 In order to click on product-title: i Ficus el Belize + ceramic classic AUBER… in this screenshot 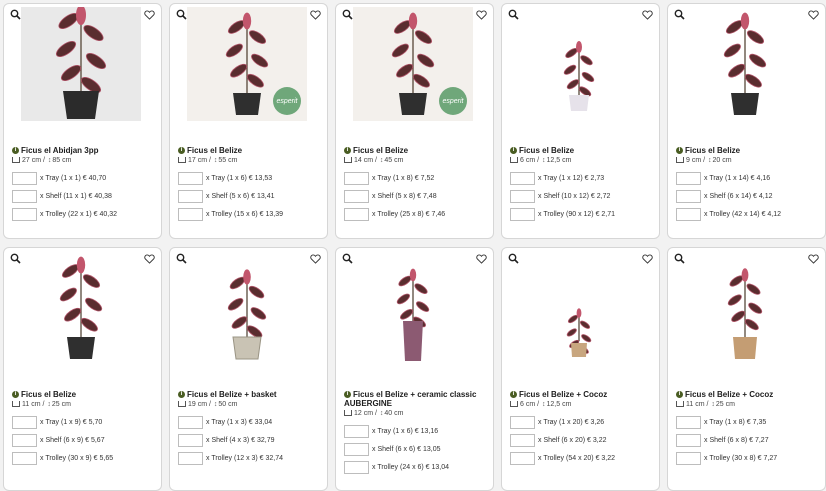, I will do `click(410, 399)`.